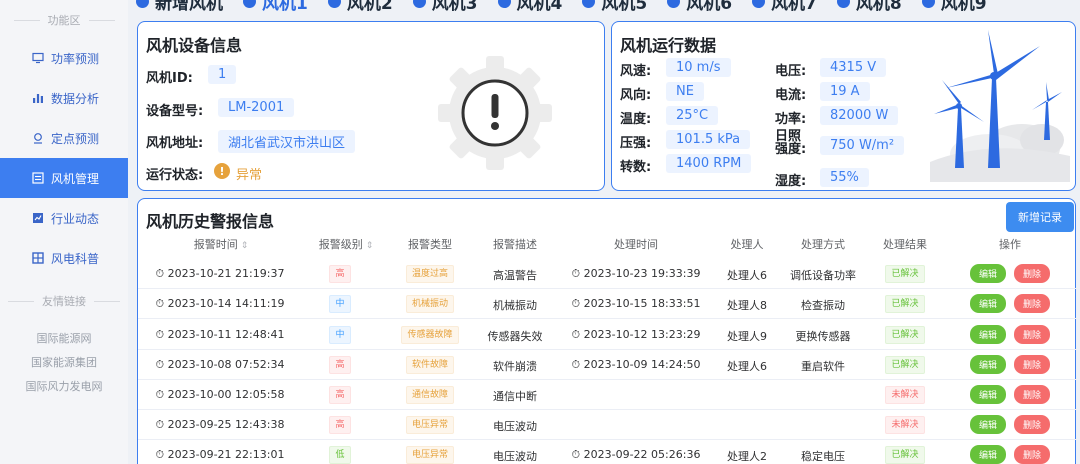 The height and width of the screenshot is (464, 1080). What do you see at coordinates (221, 244) in the screenshot?
I see `header-alarm-time: 报警时间 ⇕` at bounding box center [221, 244].